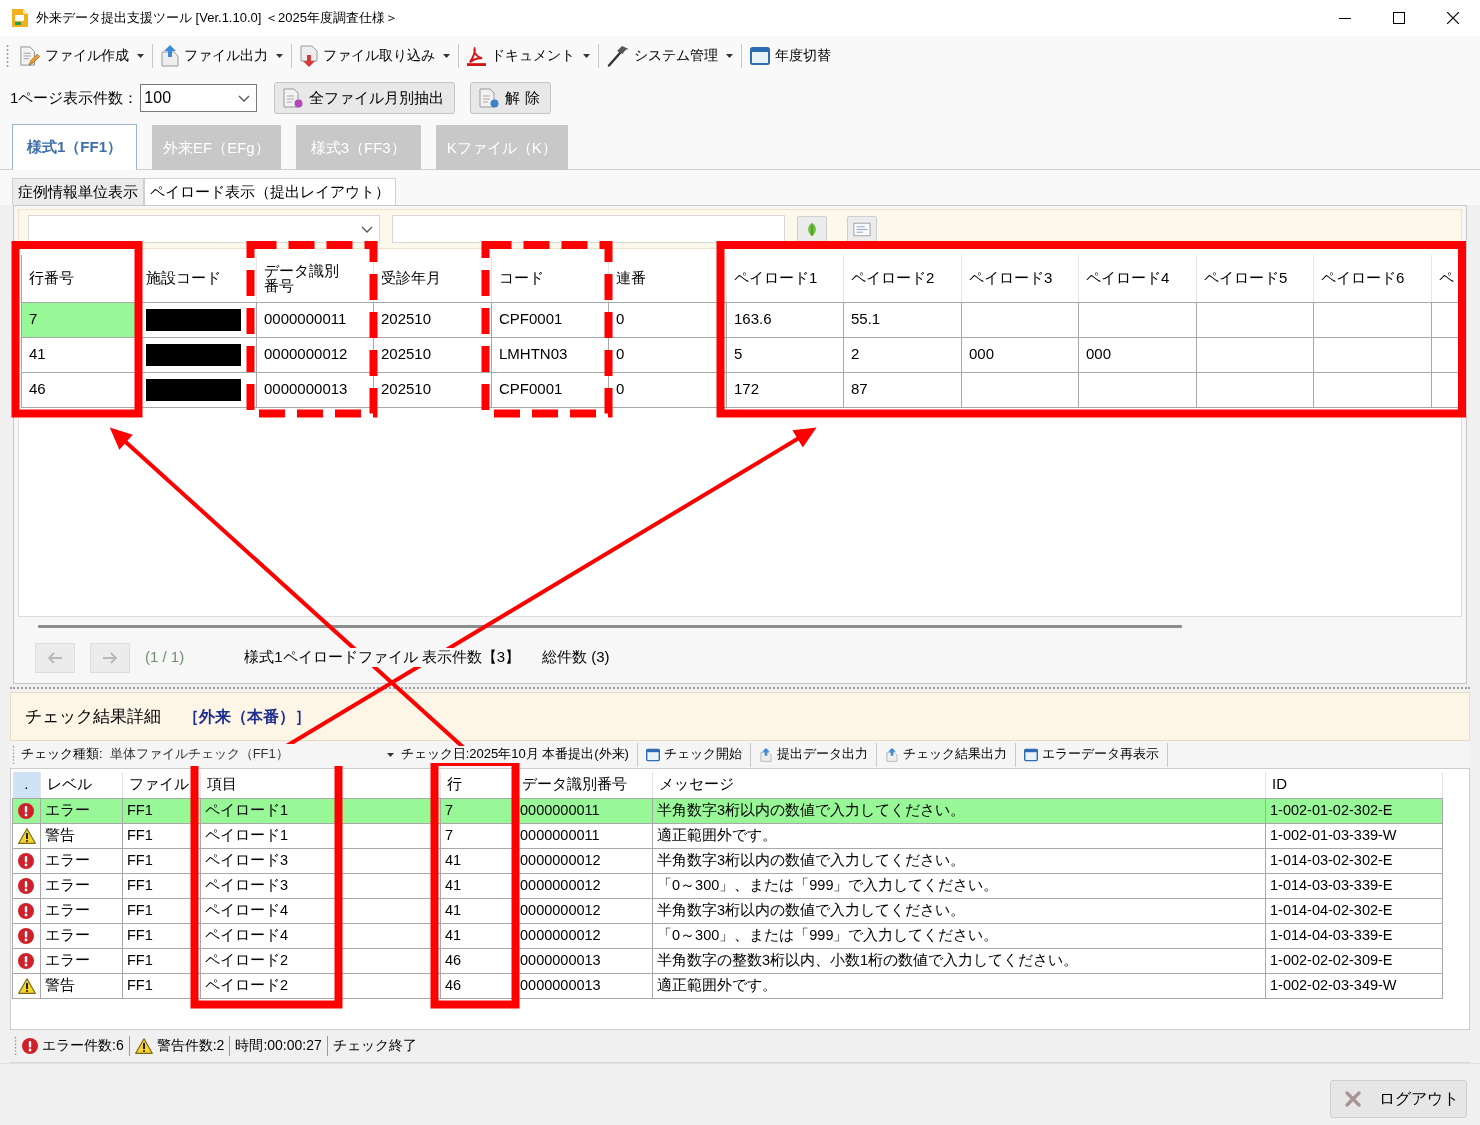  I want to click on table-row: 警告 FF1 ペイロード2 46 0000000013 適正範囲外です。 1-002-02-03-349-W, so click(727, 985).